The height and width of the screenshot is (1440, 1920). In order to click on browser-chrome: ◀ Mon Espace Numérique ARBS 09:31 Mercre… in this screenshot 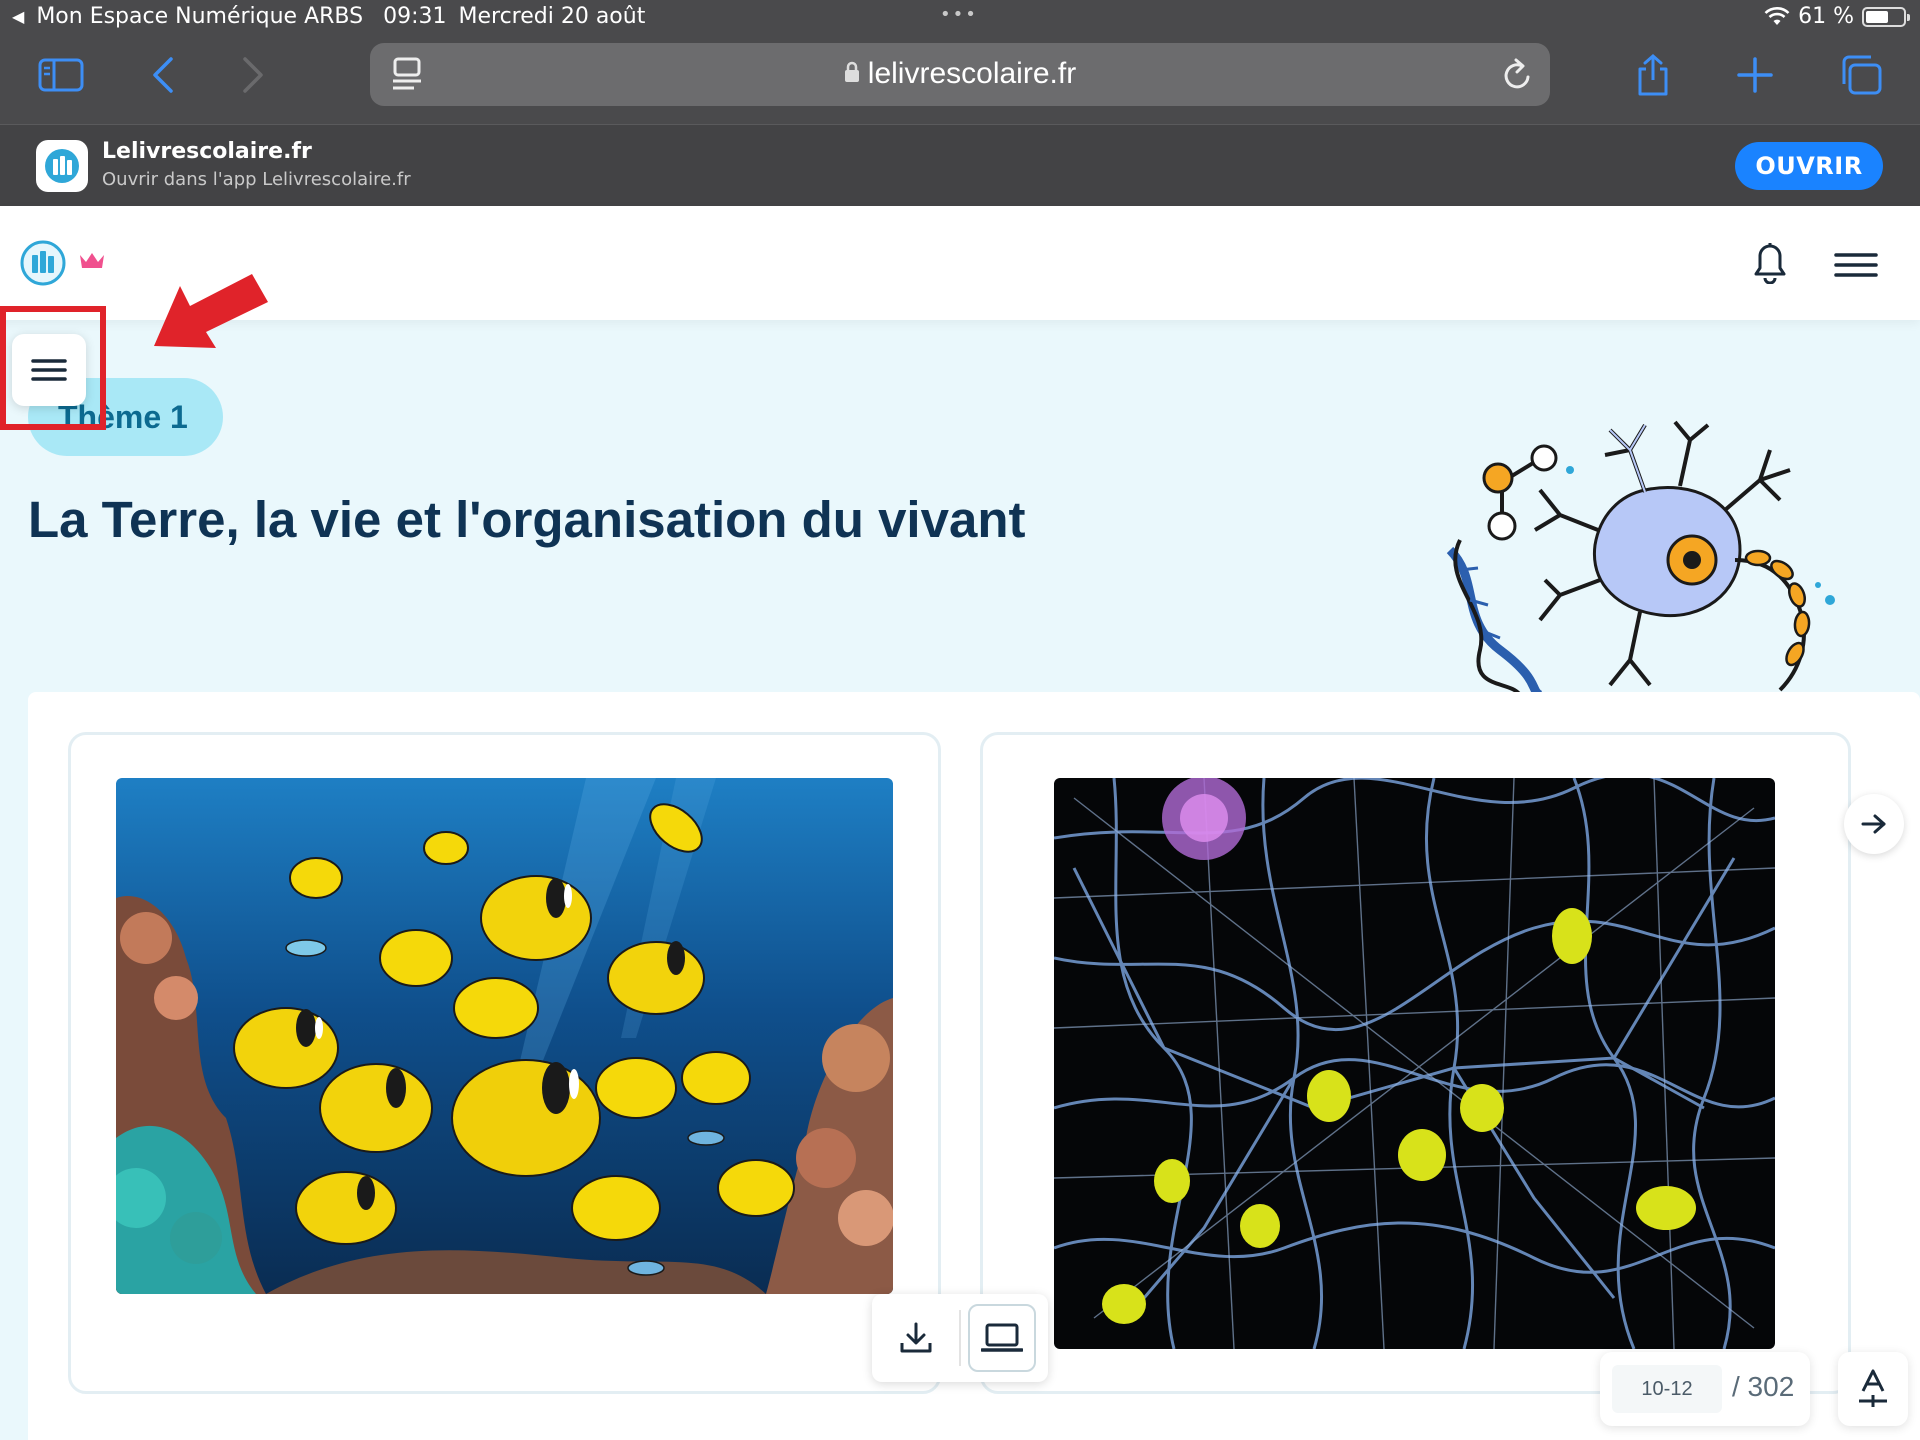, I will do `click(960, 62)`.